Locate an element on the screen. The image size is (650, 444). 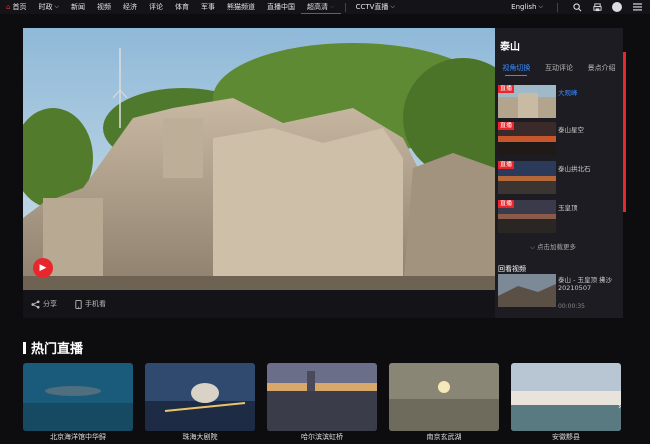
hot-card-label: 珠海大剧院 is located at coordinates (200, 437).